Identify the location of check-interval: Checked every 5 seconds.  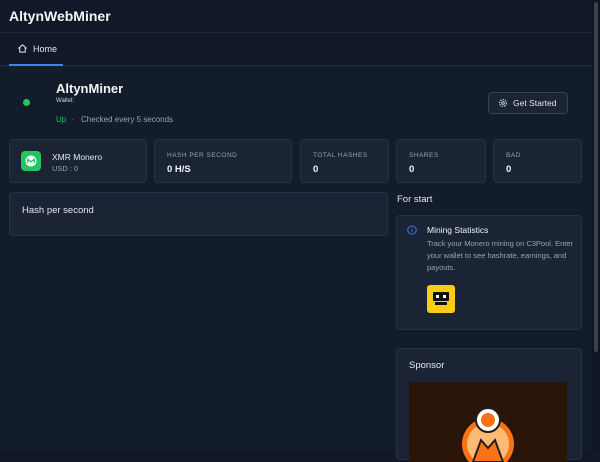
(127, 119).